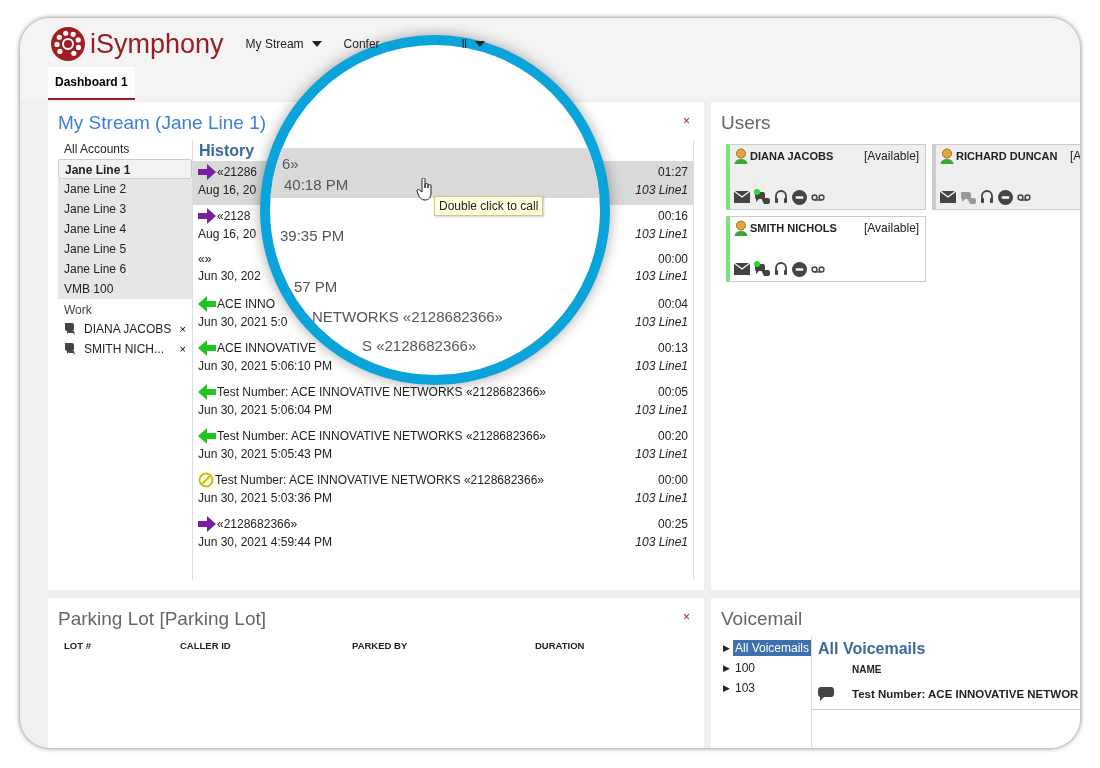  What do you see at coordinates (257, 524) in the screenshot?
I see `caller-text: «2128682366»` at bounding box center [257, 524].